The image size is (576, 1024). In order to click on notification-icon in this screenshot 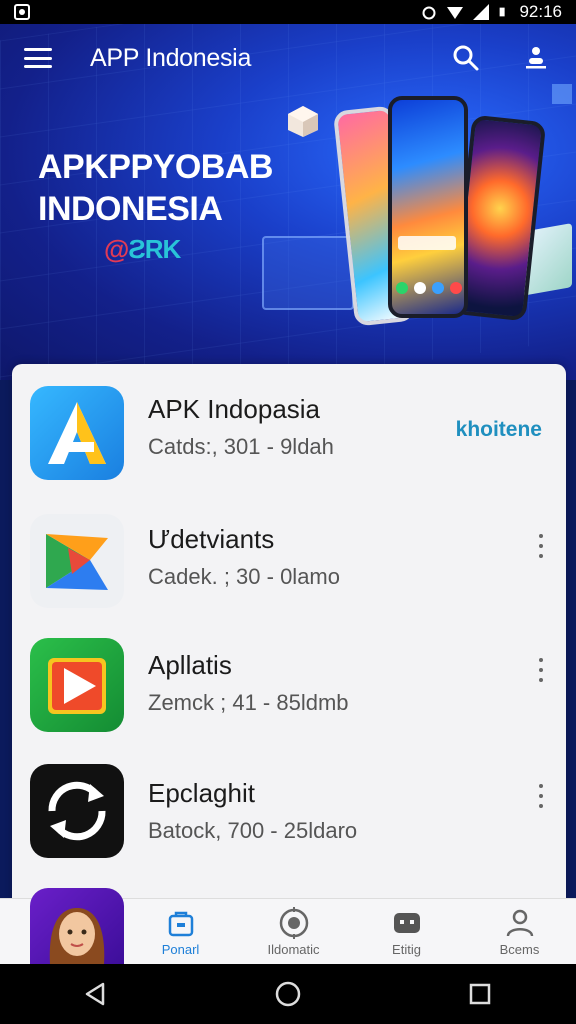, I will do `click(22, 12)`.